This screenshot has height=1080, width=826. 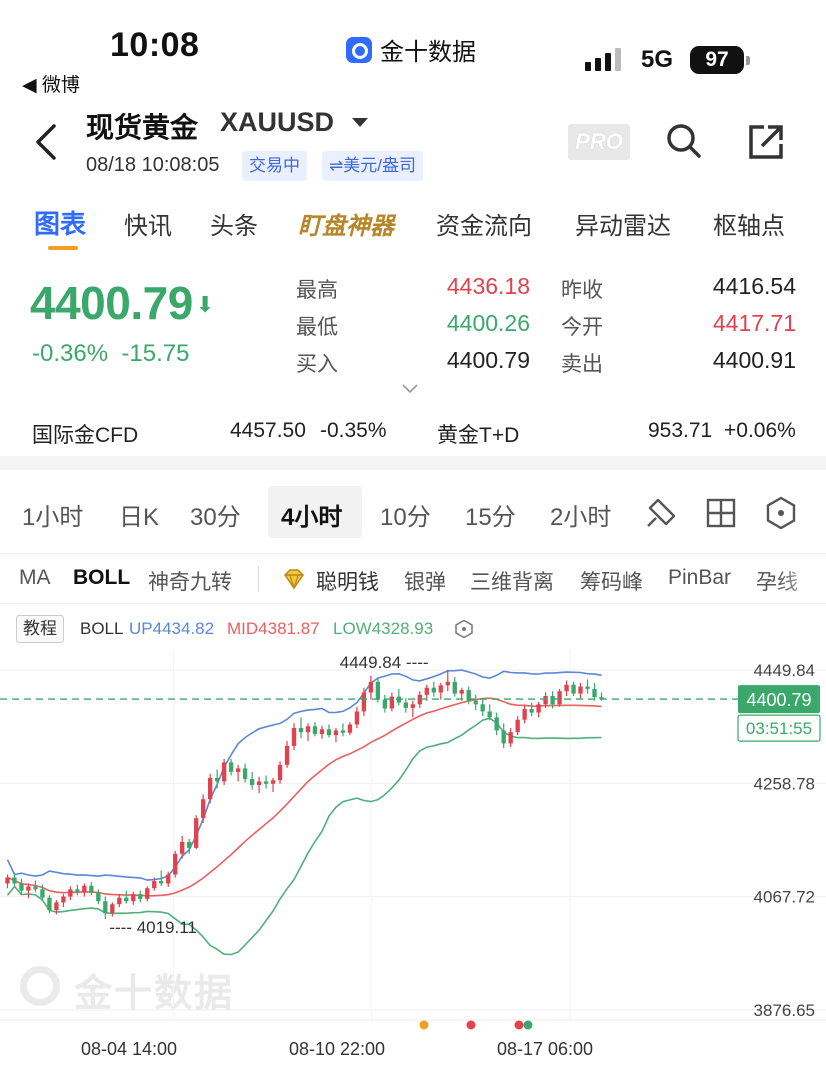 I want to click on drawing-tool-icon, so click(x=661, y=513).